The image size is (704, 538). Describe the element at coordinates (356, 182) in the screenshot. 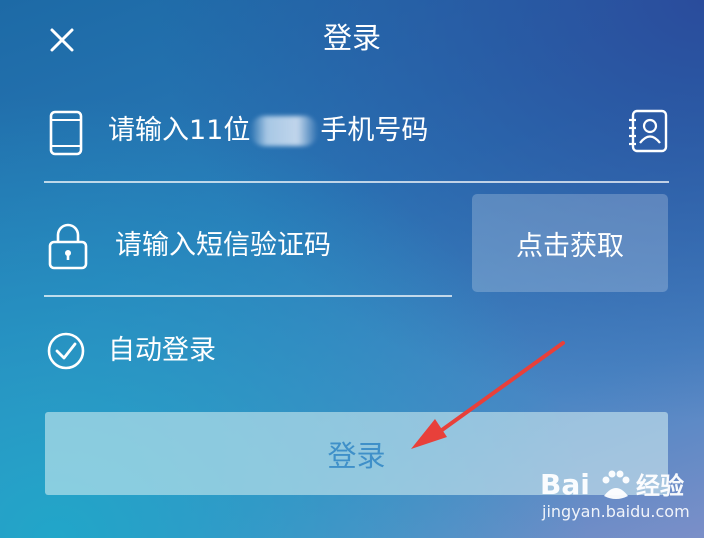

I see `phone-underline` at that location.